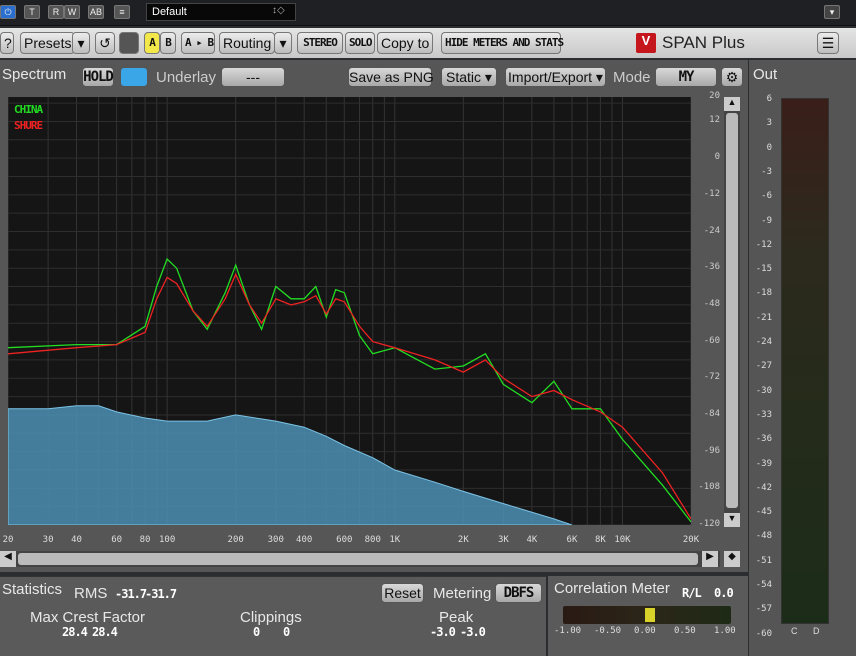 This screenshot has height=656, width=856. I want to click on vertical-scrollbar: ▲ ▼, so click(732, 312).